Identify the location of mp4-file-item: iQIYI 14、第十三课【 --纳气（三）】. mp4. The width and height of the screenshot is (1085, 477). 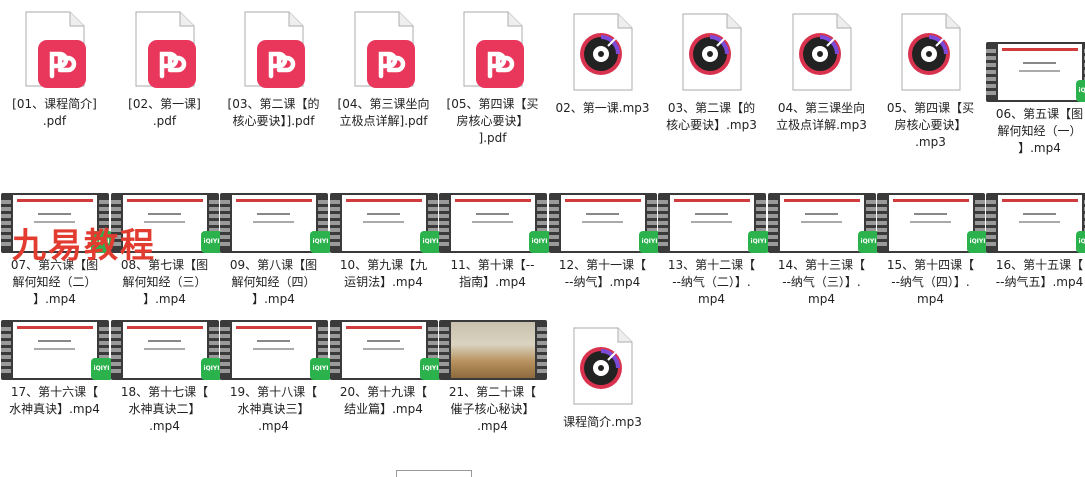
(823, 250).